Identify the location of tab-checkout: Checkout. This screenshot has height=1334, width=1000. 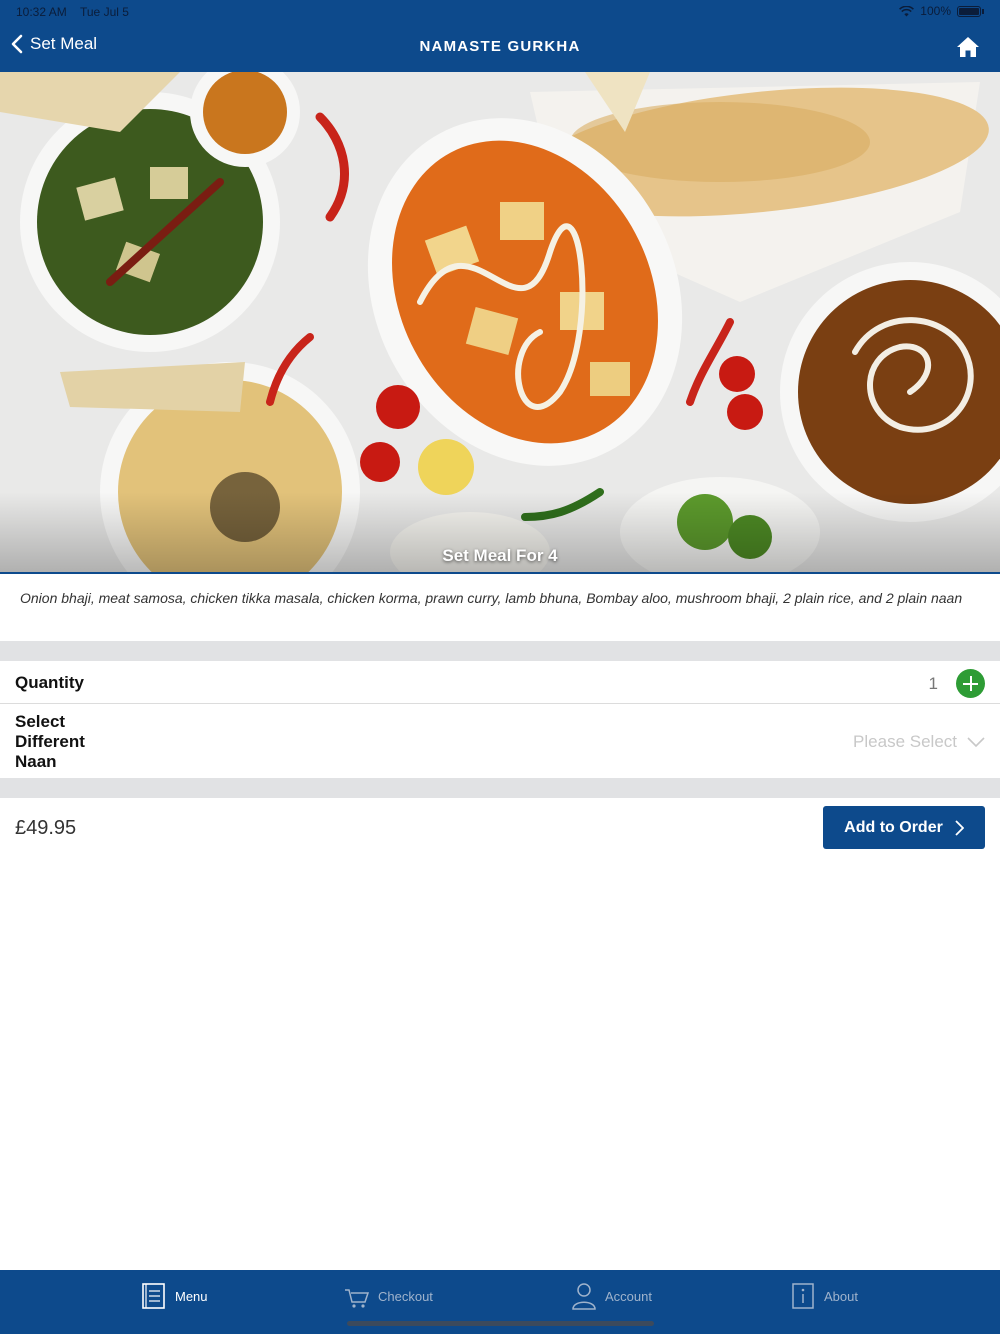
(388, 1296).